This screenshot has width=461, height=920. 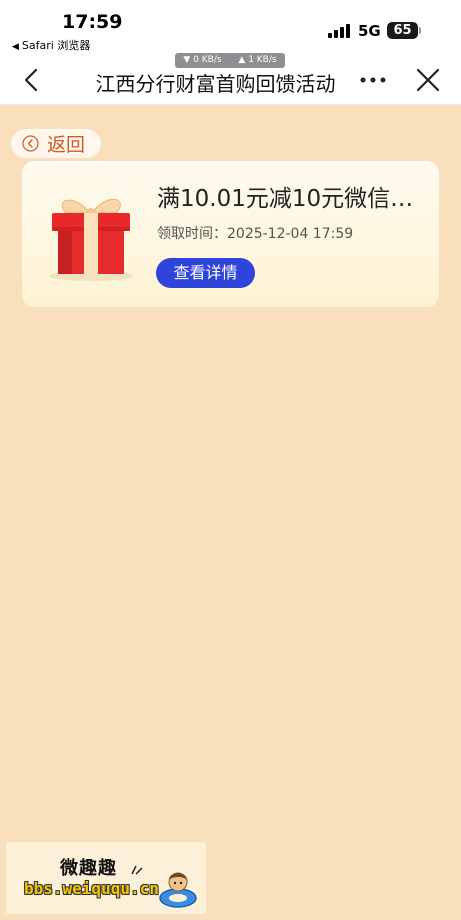 I want to click on back-to-app-link: ◀ Safari 浏览器, so click(x=51, y=45).